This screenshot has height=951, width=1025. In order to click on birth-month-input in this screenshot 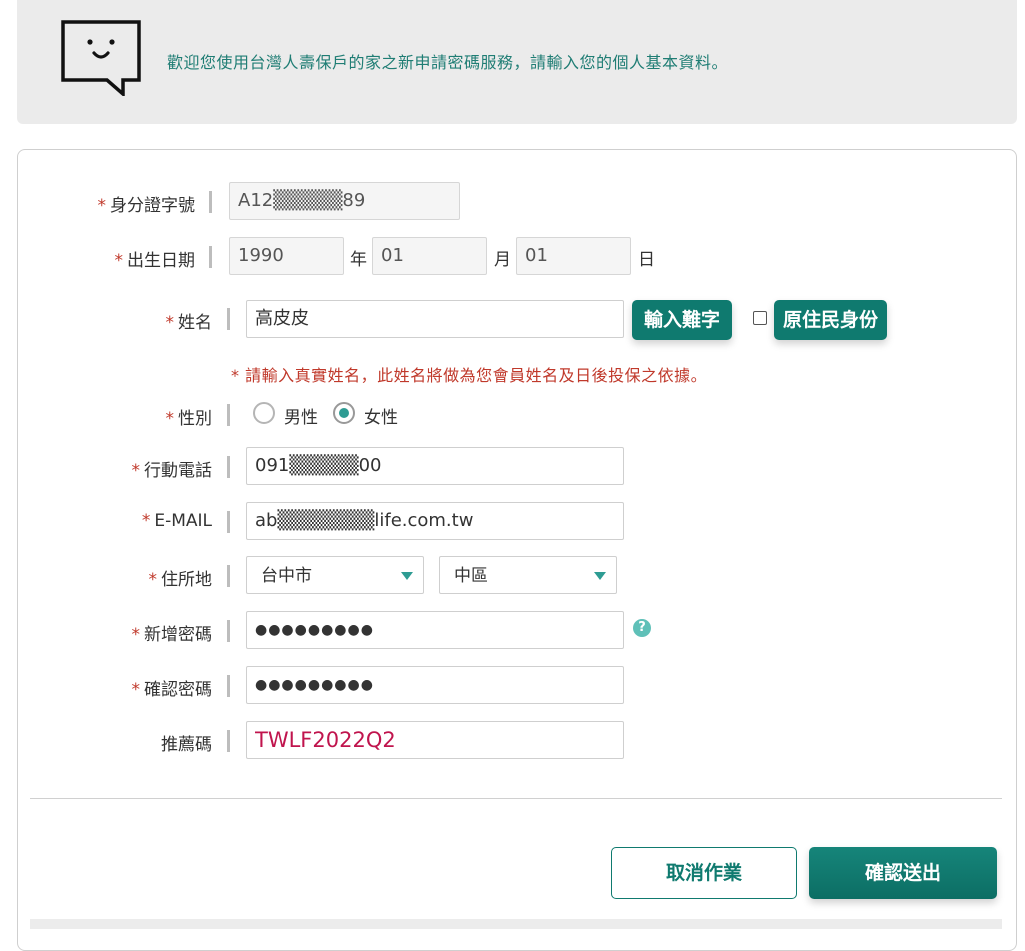, I will do `click(429, 256)`.